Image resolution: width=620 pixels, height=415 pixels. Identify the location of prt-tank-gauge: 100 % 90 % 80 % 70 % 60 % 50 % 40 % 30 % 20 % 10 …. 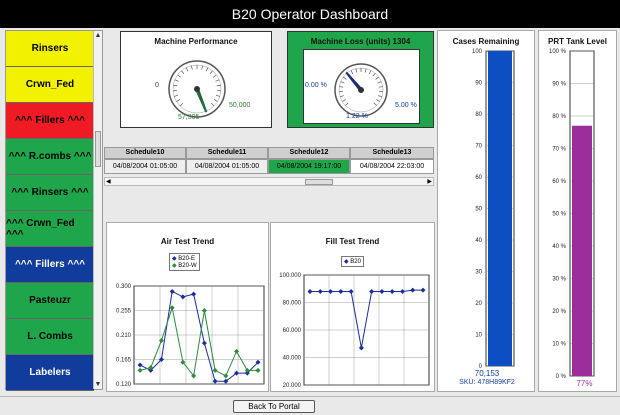
(572, 214).